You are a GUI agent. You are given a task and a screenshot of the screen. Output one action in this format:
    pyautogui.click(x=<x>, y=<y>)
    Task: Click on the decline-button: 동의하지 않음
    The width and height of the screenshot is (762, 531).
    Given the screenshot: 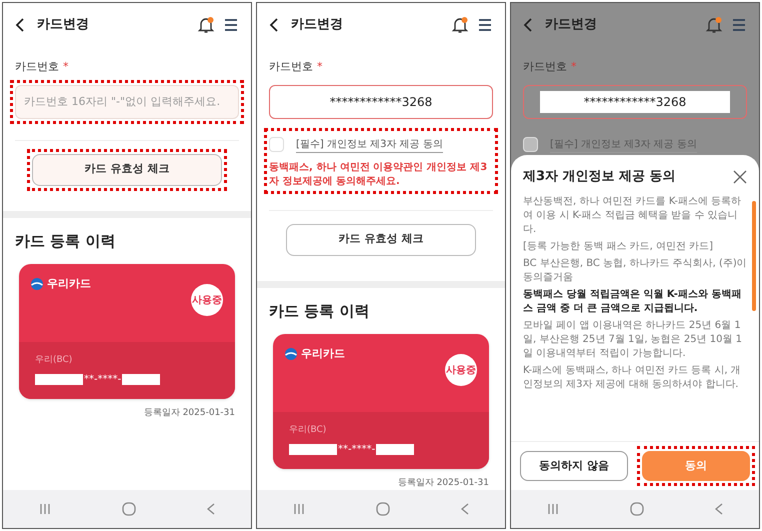 What is the action you would take?
    pyautogui.click(x=574, y=466)
    